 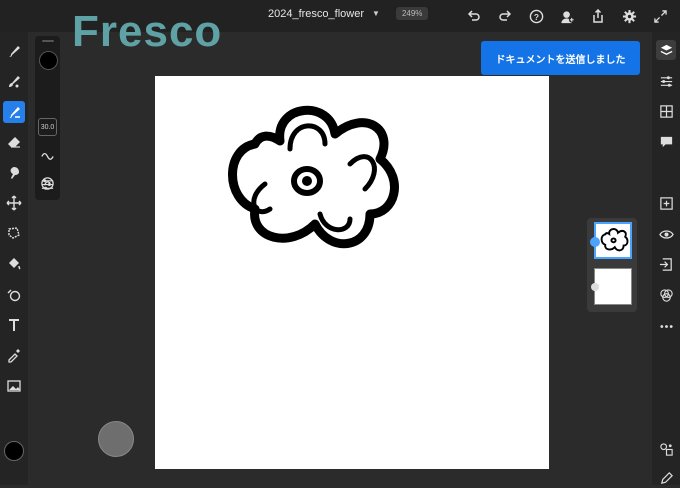 I want to click on smudge-icon, so click(x=14, y=173).